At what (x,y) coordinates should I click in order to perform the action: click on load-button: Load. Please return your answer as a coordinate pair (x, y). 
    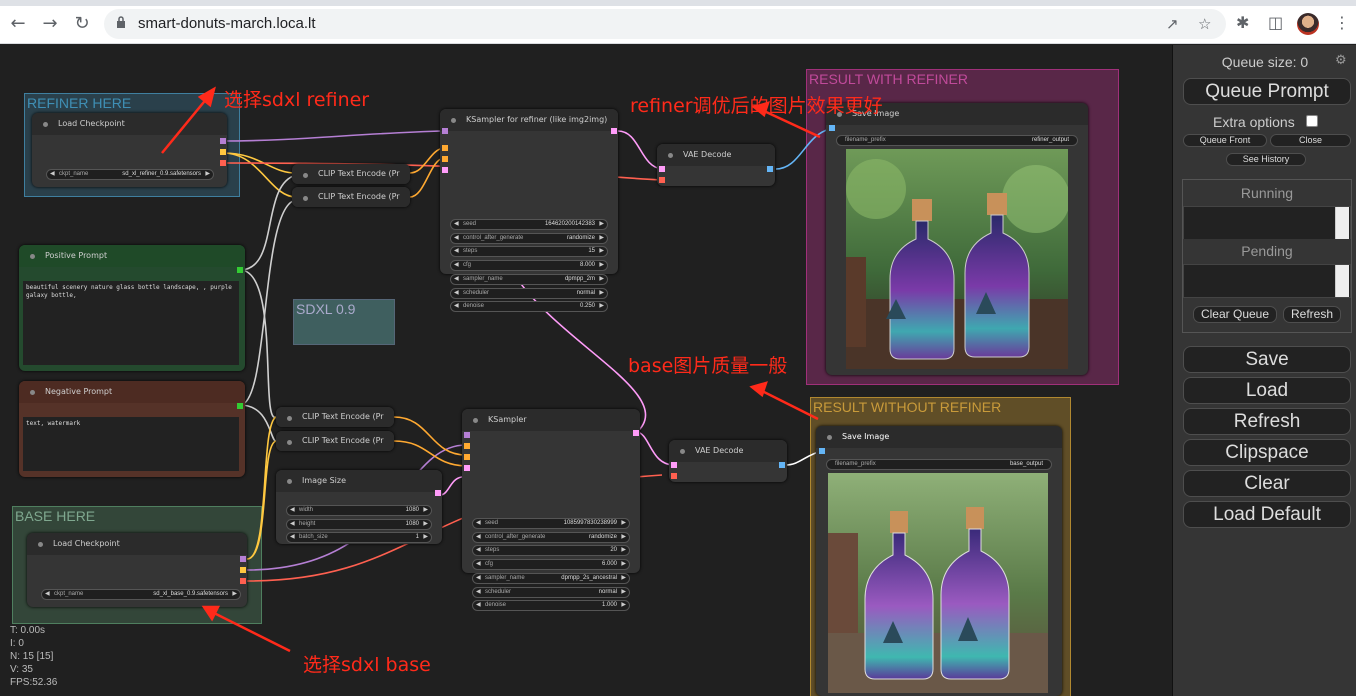
    Looking at the image, I should click on (1267, 390).